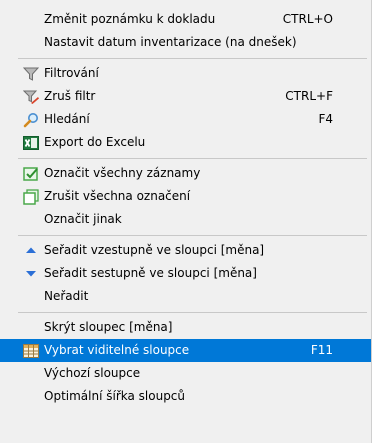 This screenshot has width=377, height=443. Describe the element at coordinates (130, 19) in the screenshot. I see `menu-item-label: Změnit poznámku k dokladu` at that location.